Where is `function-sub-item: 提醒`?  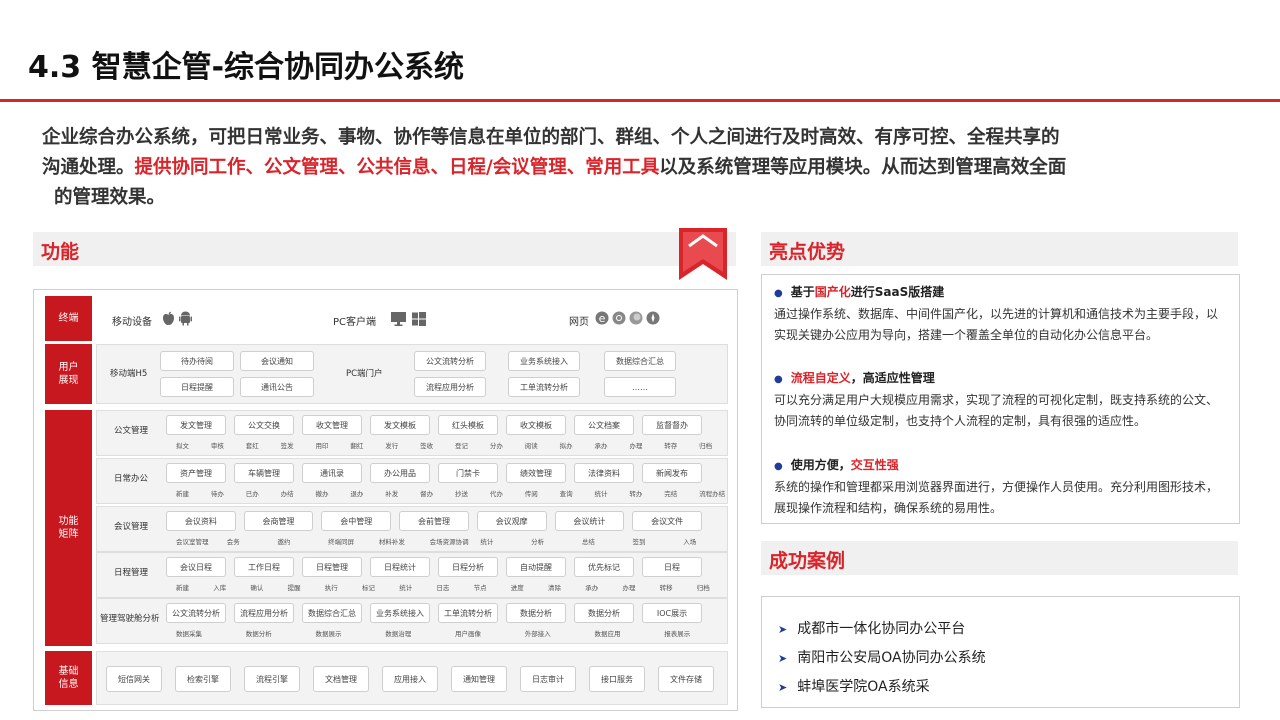 function-sub-item: 提醒 is located at coordinates (294, 588).